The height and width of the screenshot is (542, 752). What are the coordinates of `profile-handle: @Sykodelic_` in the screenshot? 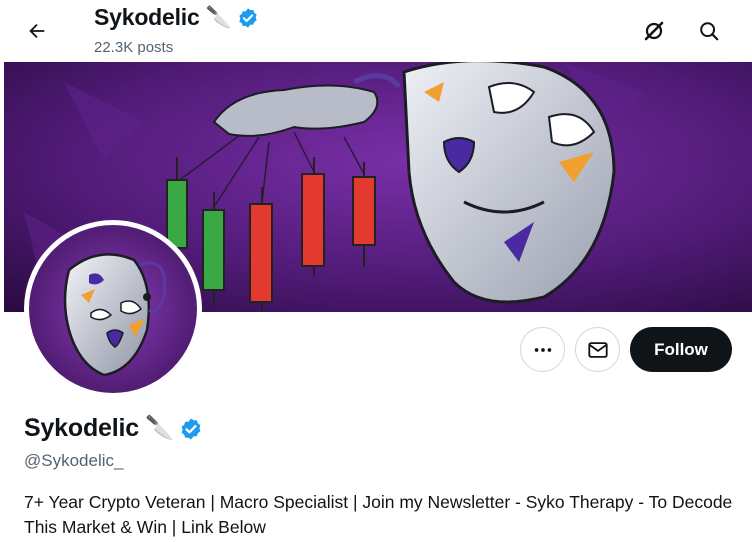 It's located at (74, 460).